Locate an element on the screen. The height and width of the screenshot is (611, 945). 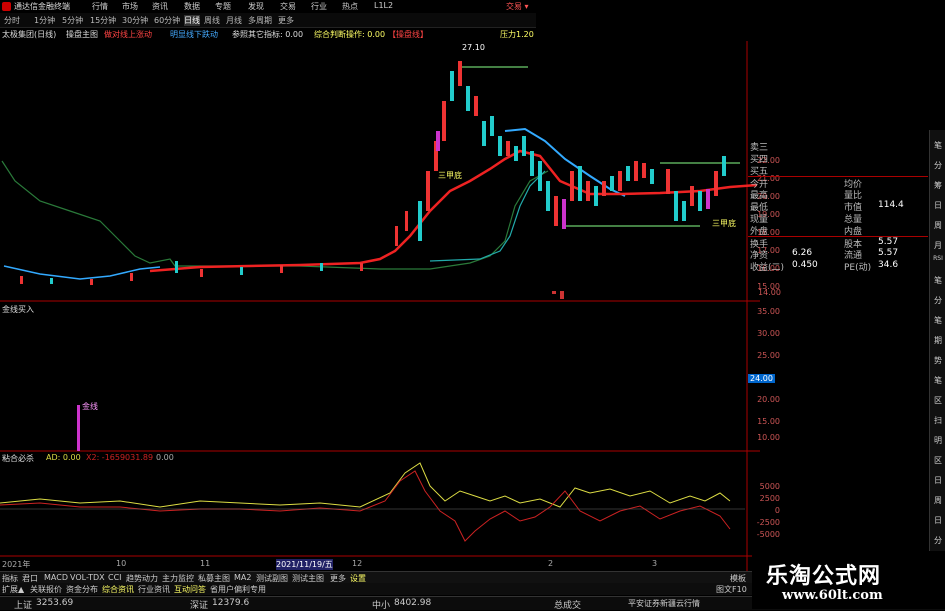
menu-shuju: 数据 is located at coordinates (192, 6).